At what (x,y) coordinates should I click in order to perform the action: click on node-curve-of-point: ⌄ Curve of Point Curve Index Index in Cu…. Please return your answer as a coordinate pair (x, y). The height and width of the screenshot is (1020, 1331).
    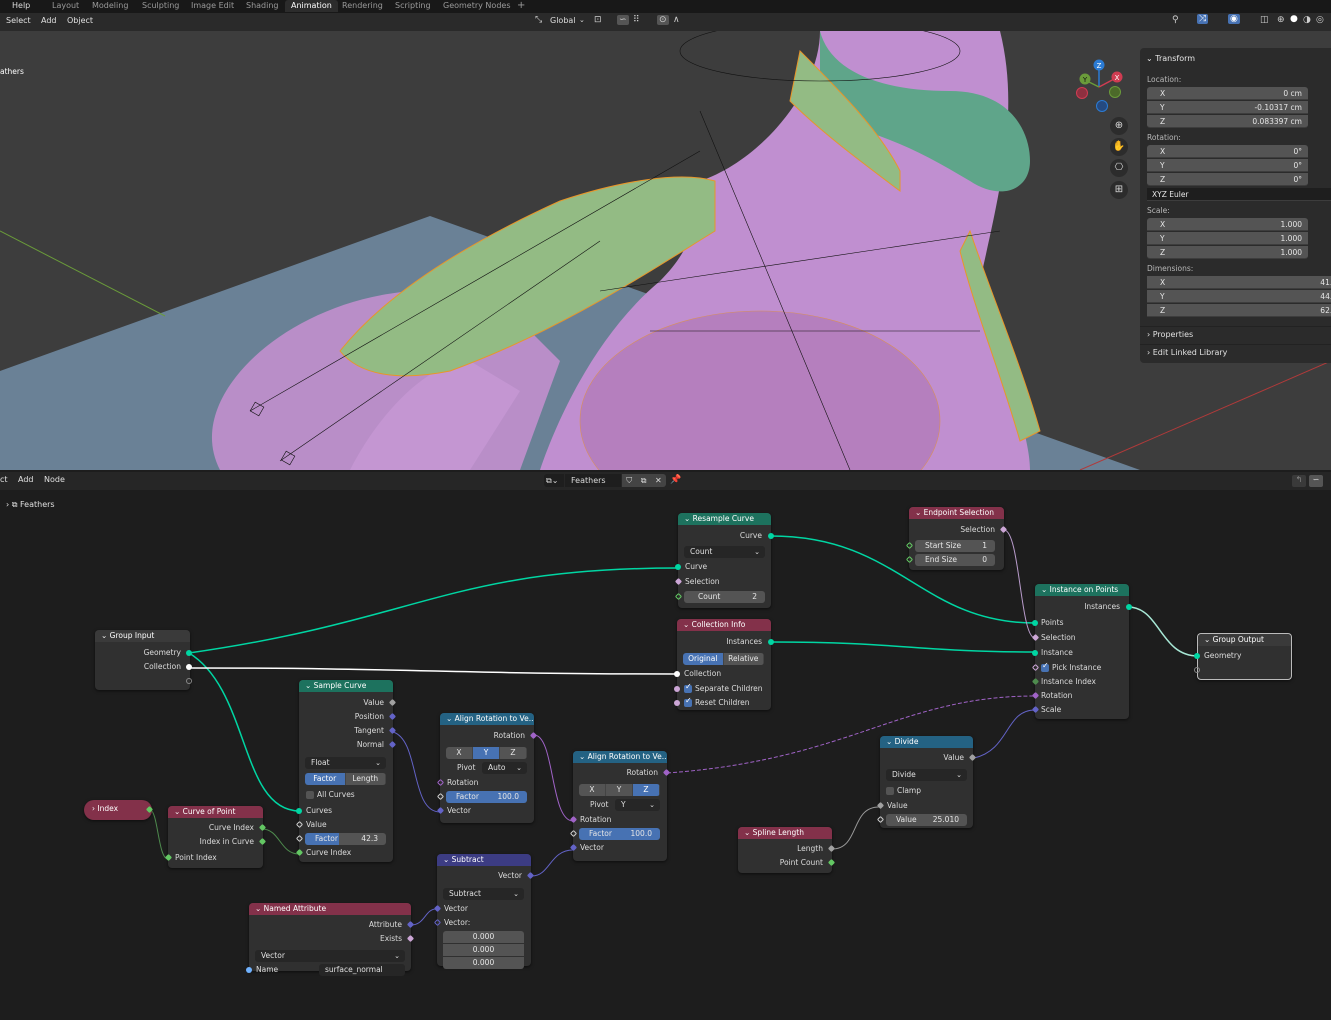
    Looking at the image, I should click on (215, 837).